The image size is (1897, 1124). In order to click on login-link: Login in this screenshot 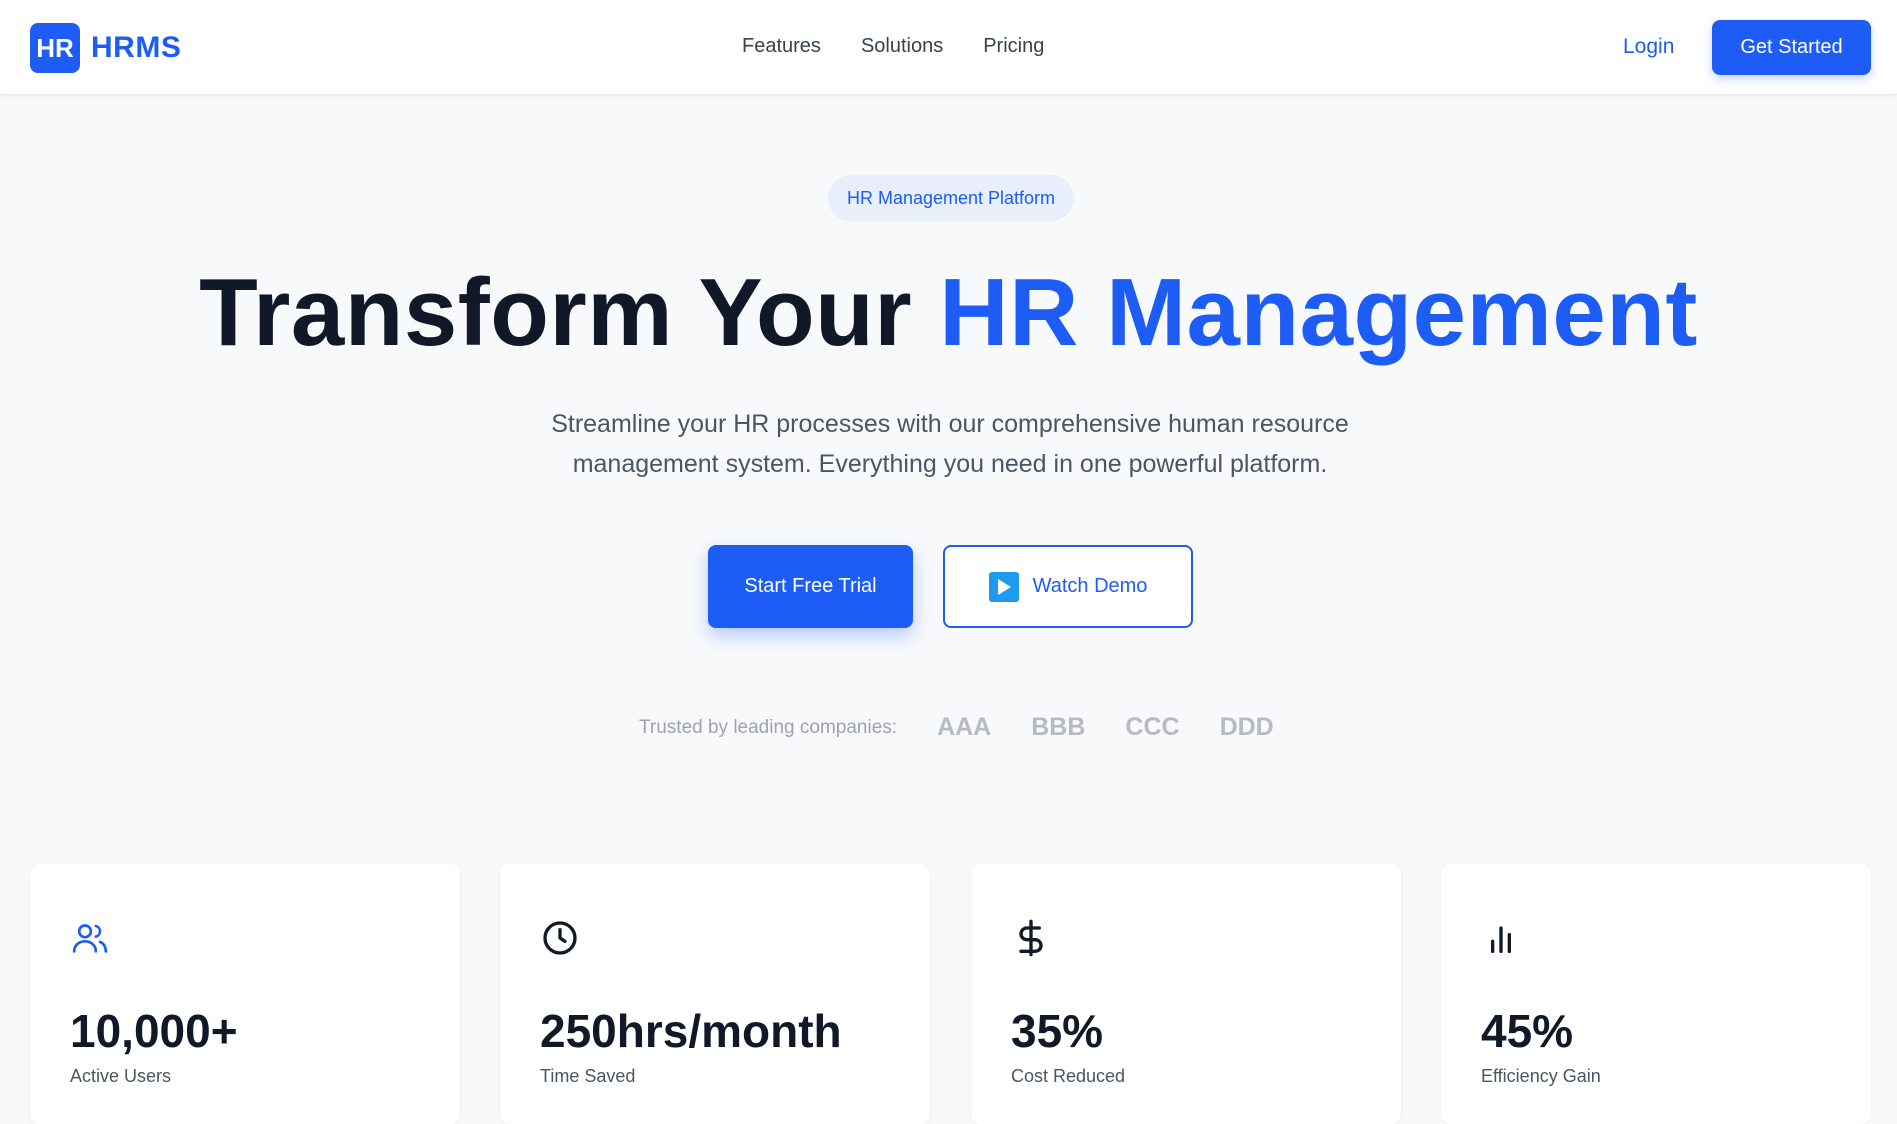, I will do `click(1648, 47)`.